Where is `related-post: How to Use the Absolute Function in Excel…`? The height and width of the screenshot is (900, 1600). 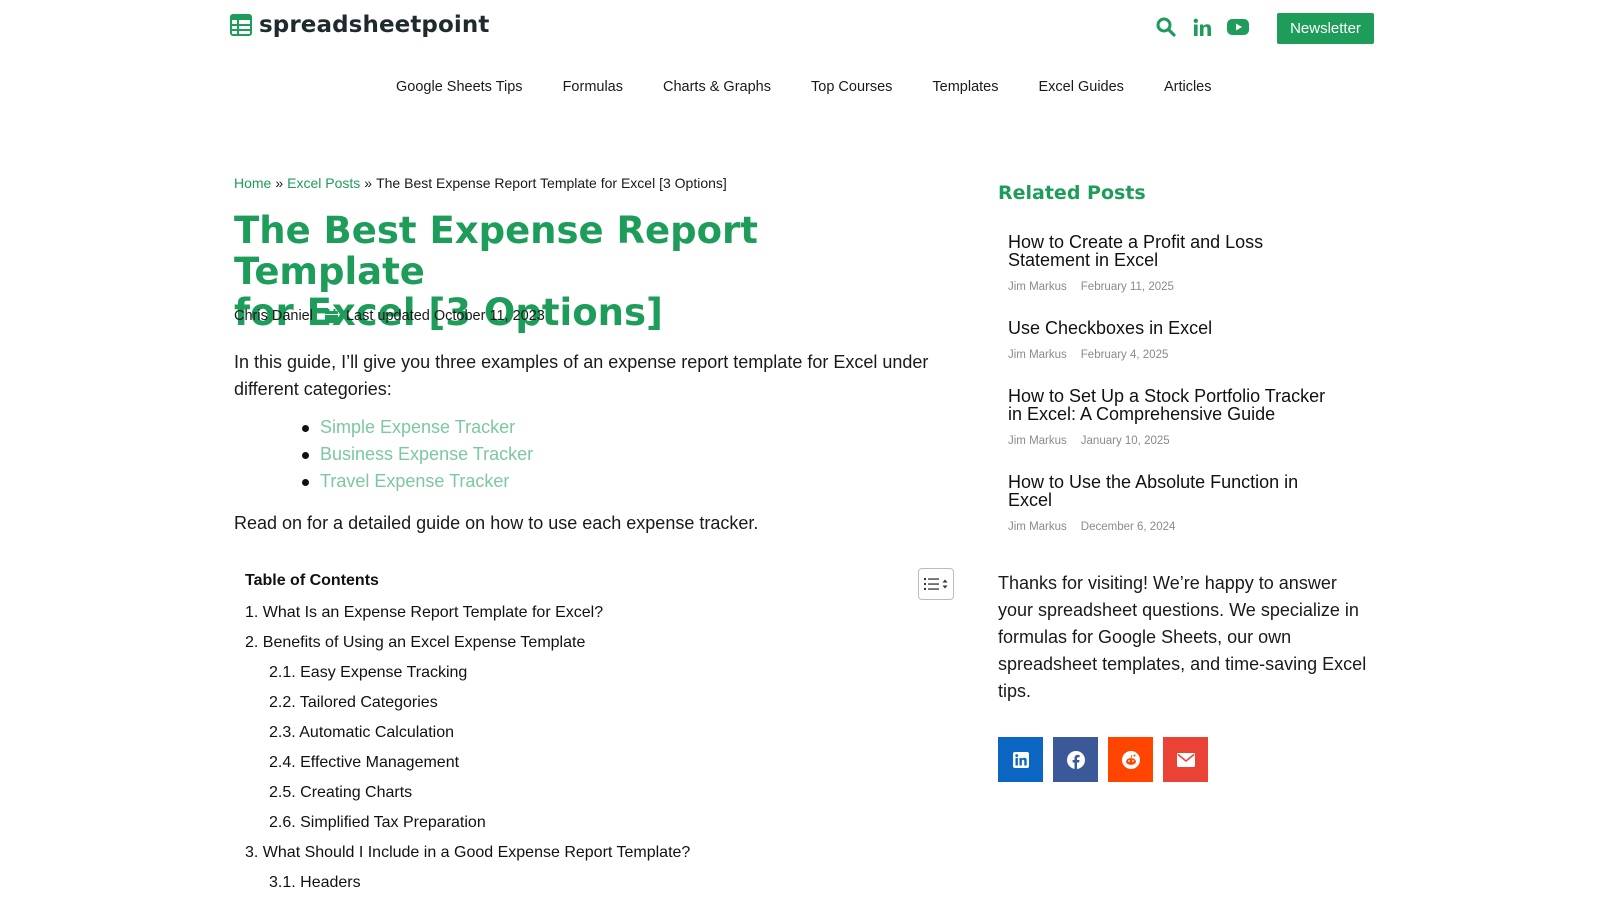 related-post: How to Use the Absolute Function in Excel… is located at coordinates (1183, 503).